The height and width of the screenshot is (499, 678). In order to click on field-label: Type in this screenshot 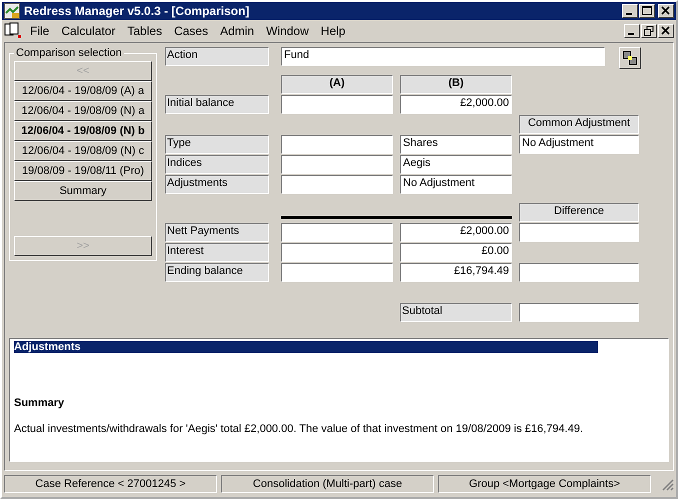, I will do `click(217, 144)`.